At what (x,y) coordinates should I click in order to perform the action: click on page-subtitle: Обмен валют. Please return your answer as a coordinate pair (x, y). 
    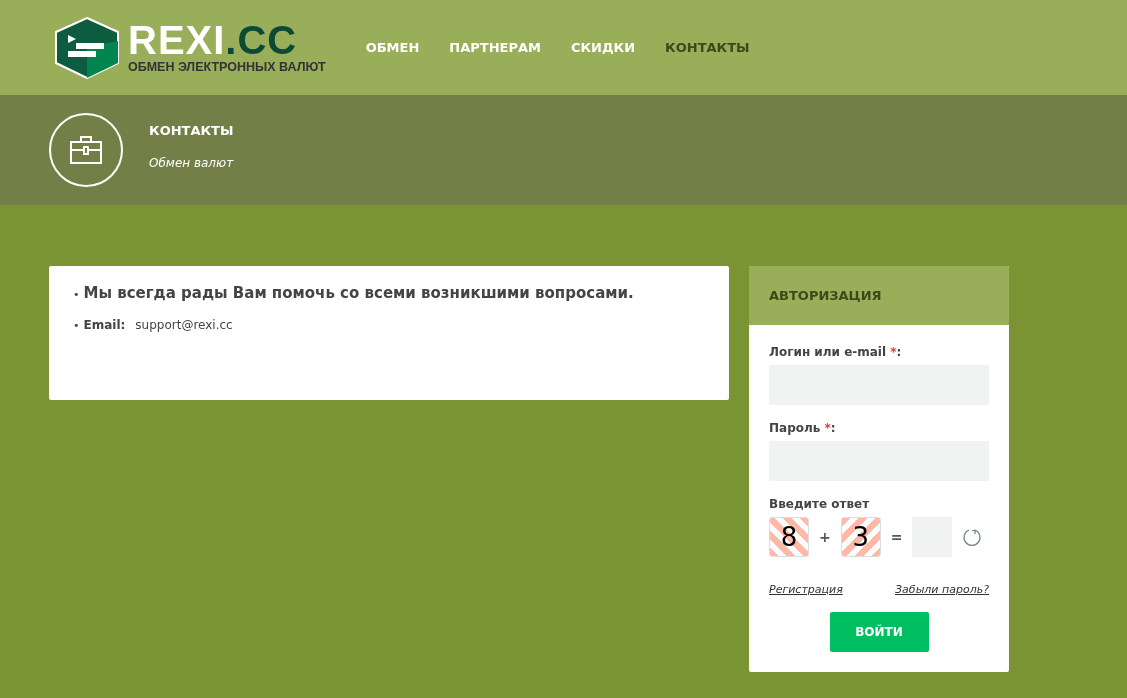
    Looking at the image, I should click on (191, 162).